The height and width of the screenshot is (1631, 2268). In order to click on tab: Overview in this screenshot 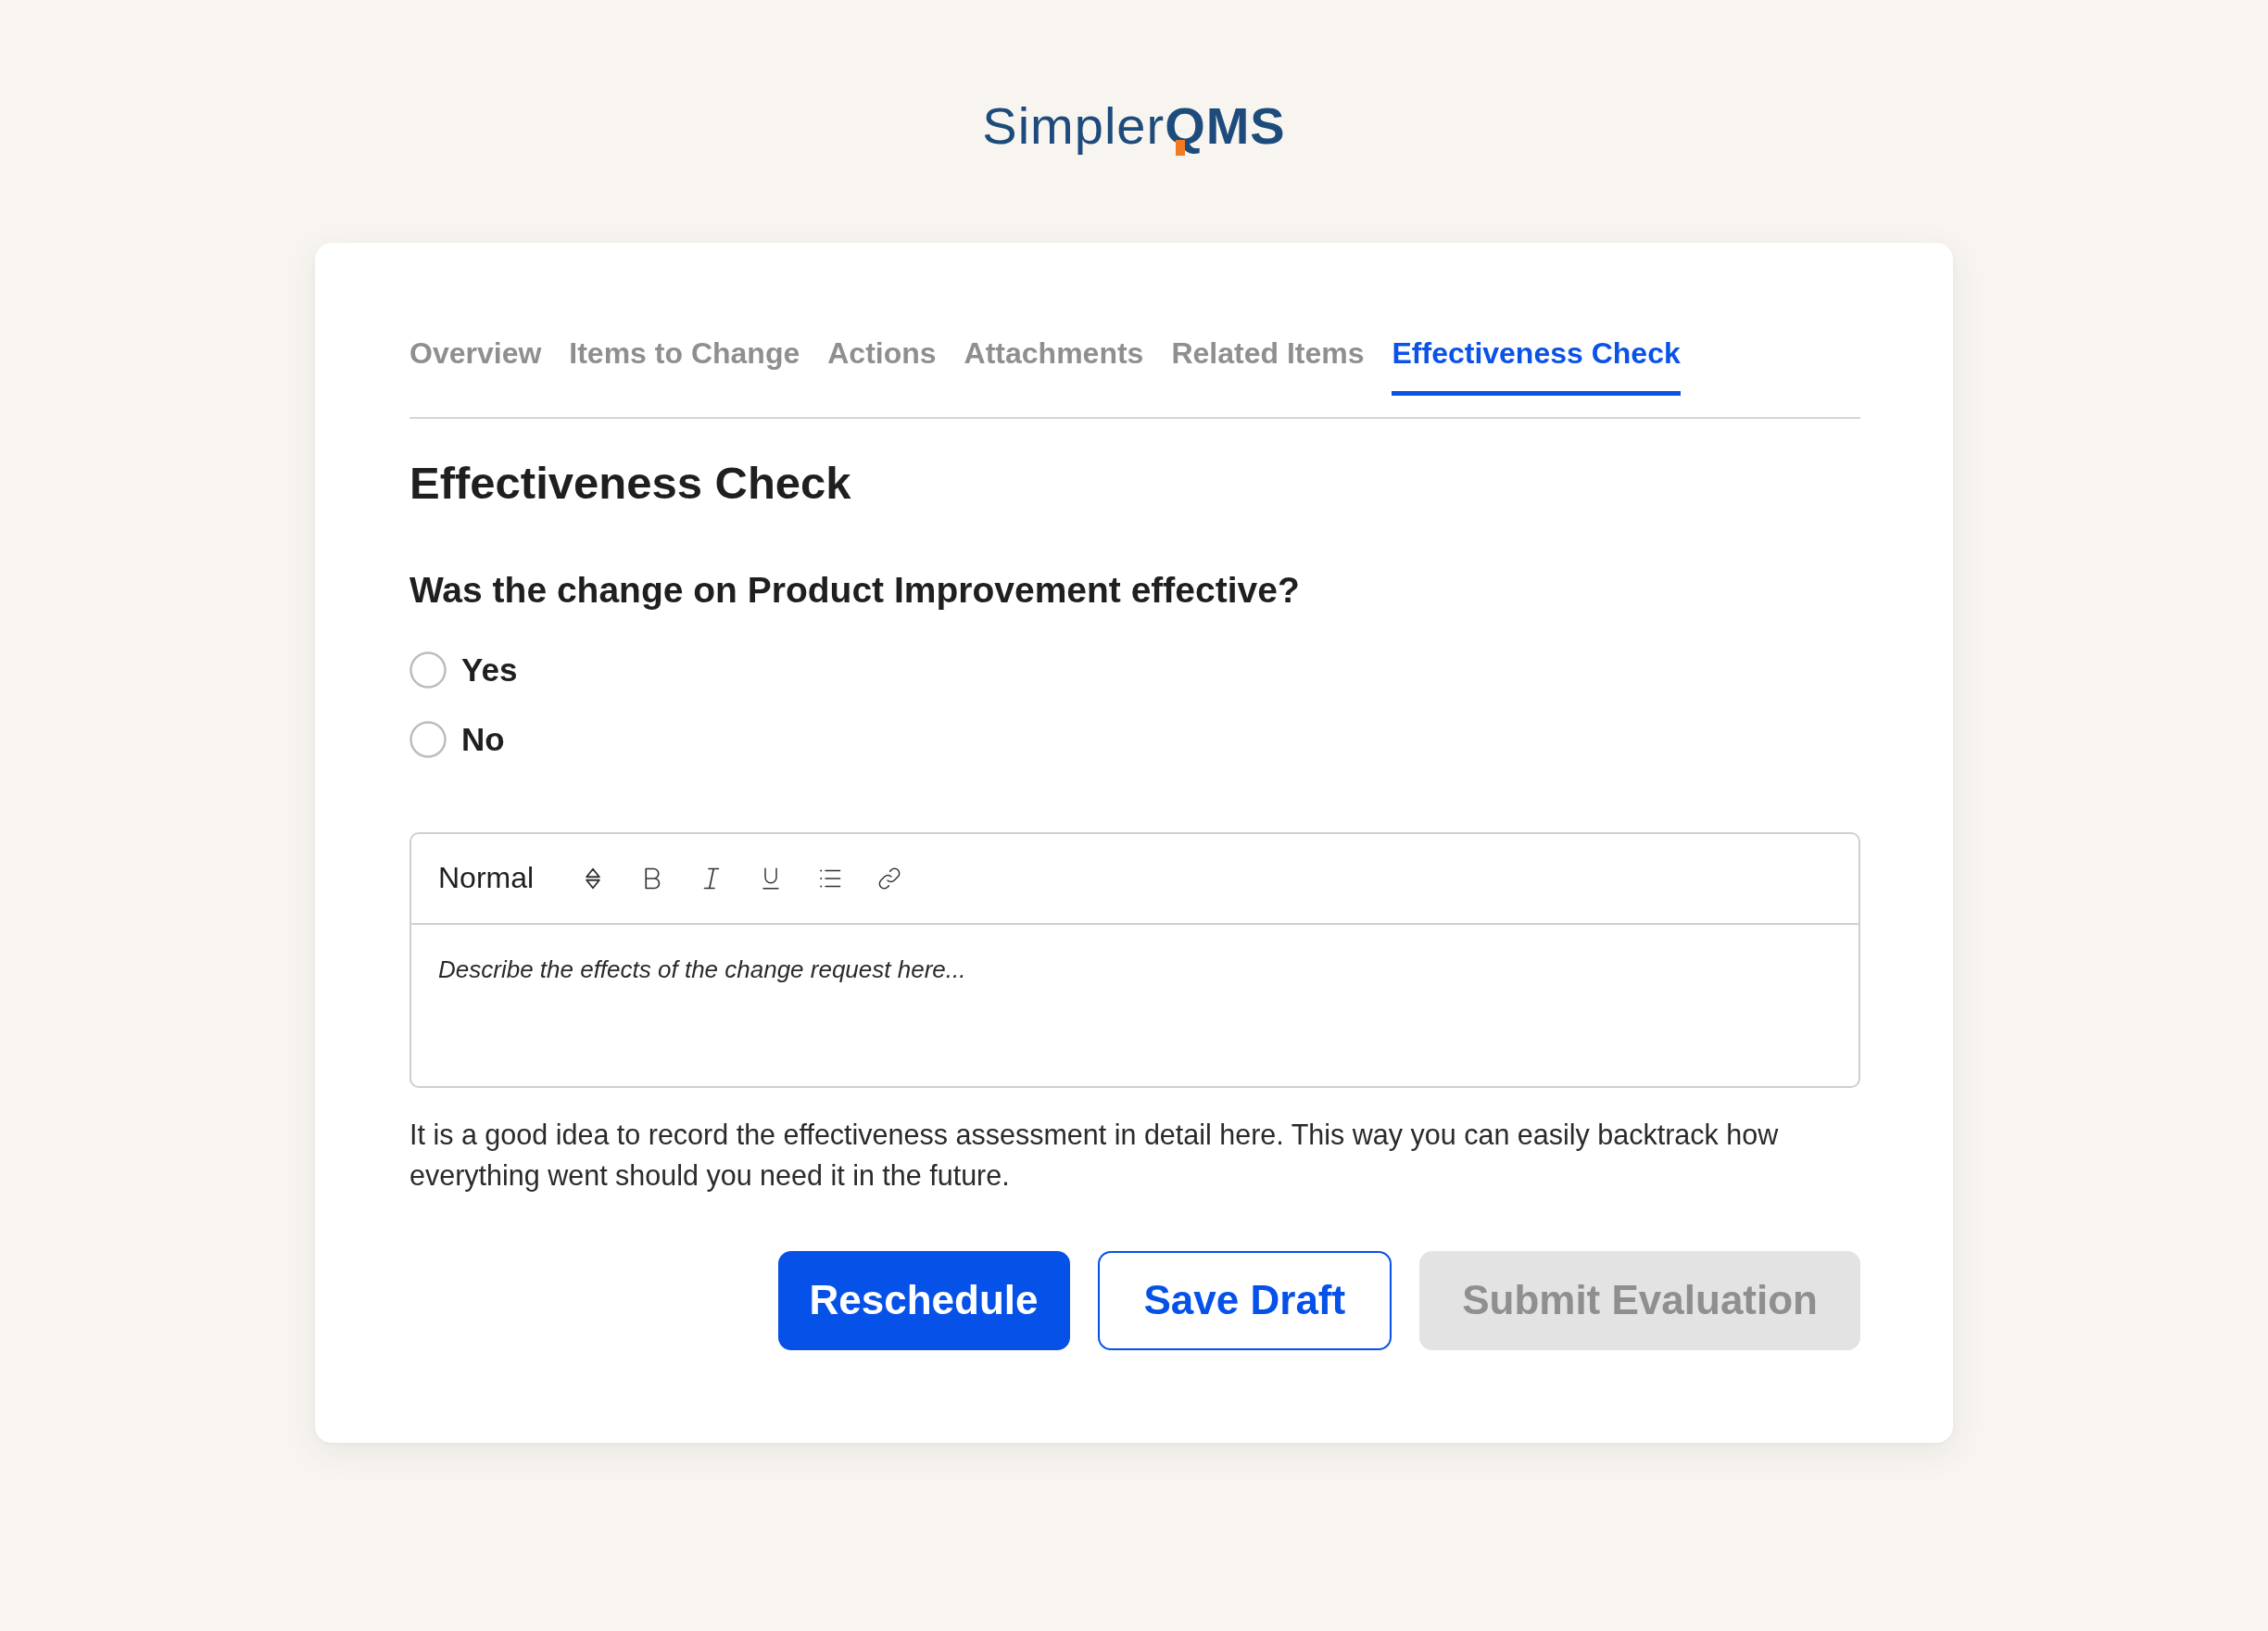, I will do `click(476, 366)`.